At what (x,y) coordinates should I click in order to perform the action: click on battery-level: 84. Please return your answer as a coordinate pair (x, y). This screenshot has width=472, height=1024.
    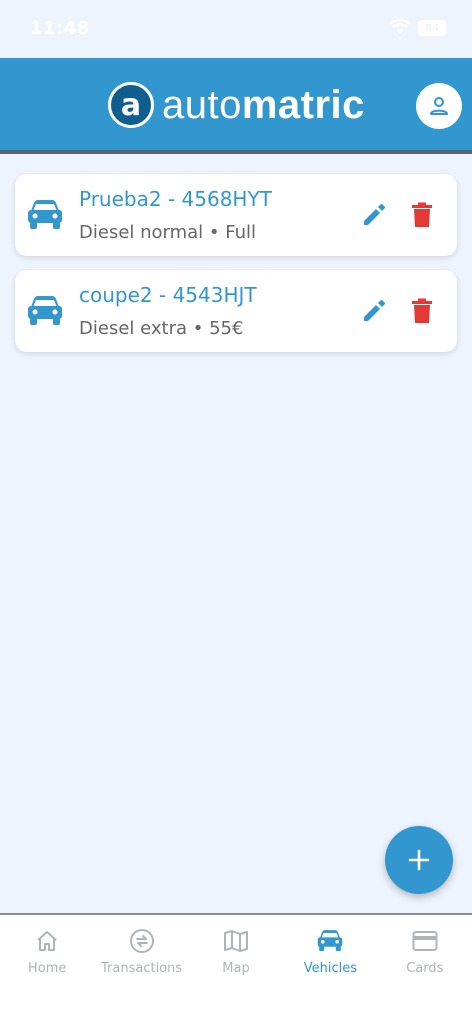
    Looking at the image, I should click on (432, 28).